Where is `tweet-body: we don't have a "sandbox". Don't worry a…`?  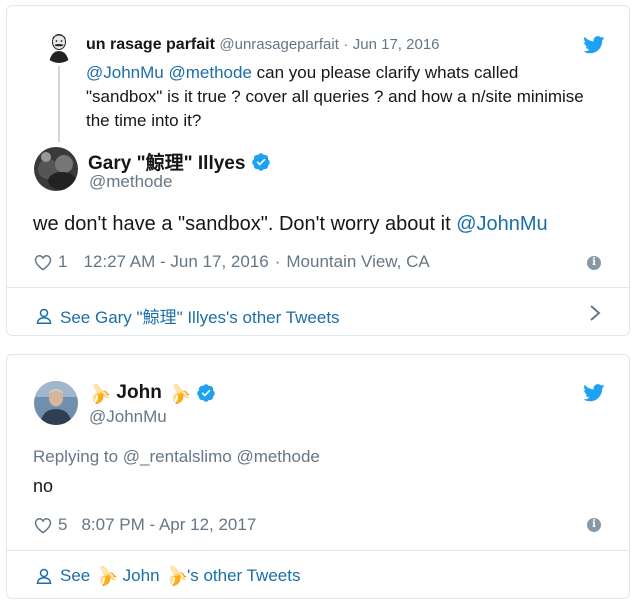 tweet-body: we don't have a "sandbox". Don't worry a… is located at coordinates (242, 224).